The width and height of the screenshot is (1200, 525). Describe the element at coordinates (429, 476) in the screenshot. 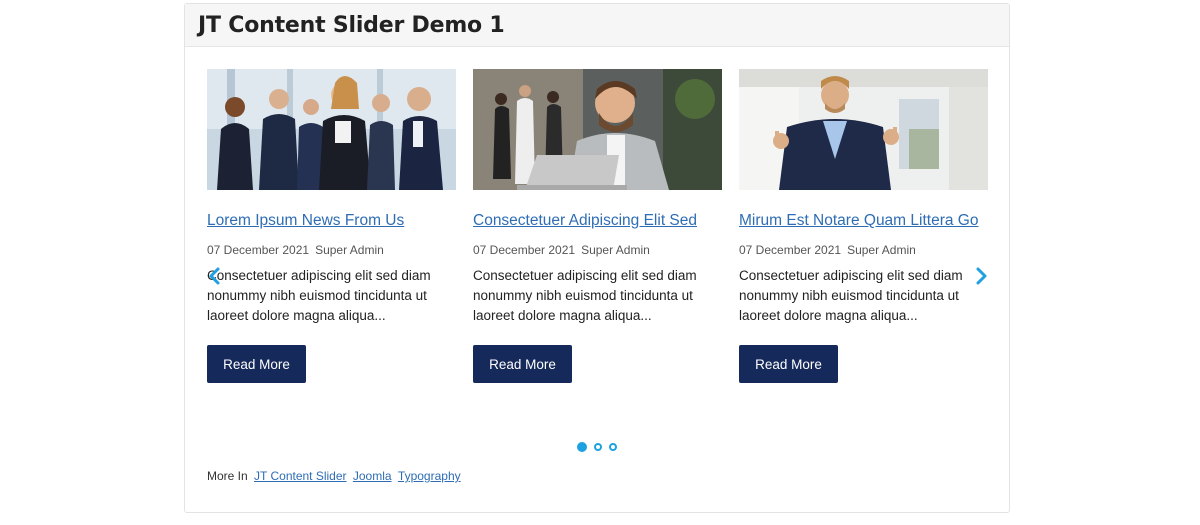

I see `tag-link-typography: Typography` at that location.